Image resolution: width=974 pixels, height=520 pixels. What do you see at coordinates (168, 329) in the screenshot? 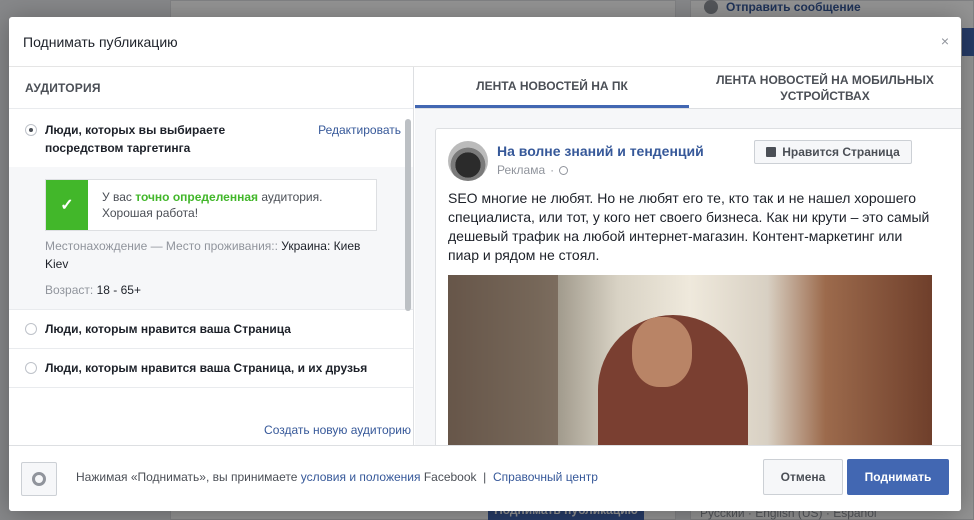
I see `audience-option-label: Люди, которым нравится ваша Страница` at bounding box center [168, 329].